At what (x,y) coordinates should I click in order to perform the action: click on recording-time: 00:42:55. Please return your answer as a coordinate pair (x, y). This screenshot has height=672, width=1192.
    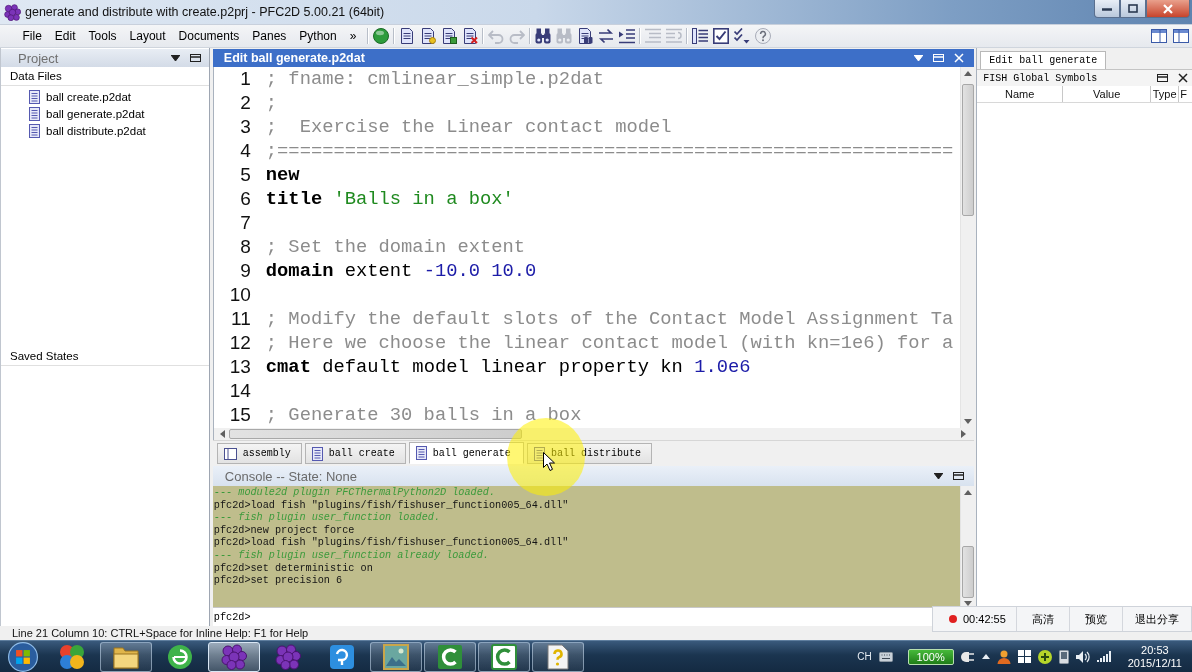
    Looking at the image, I should click on (984, 619).